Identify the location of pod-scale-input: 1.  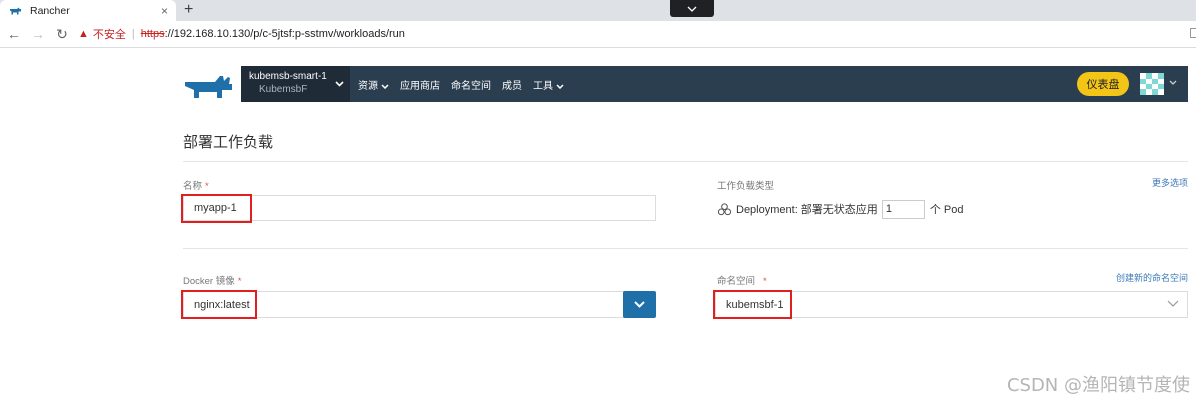
(903, 209).